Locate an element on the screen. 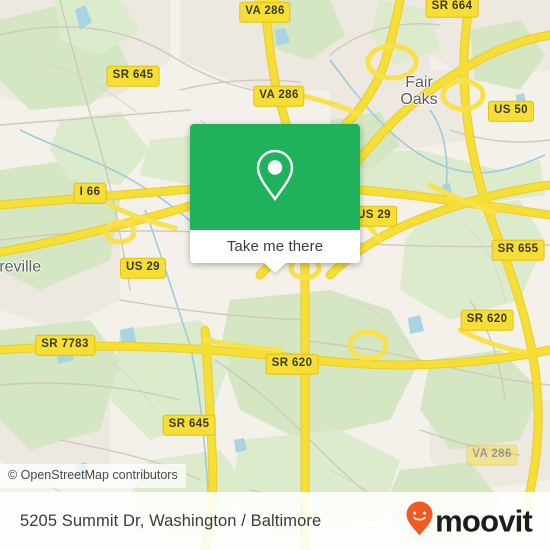  popup-action-area: Take me there is located at coordinates (275, 251).